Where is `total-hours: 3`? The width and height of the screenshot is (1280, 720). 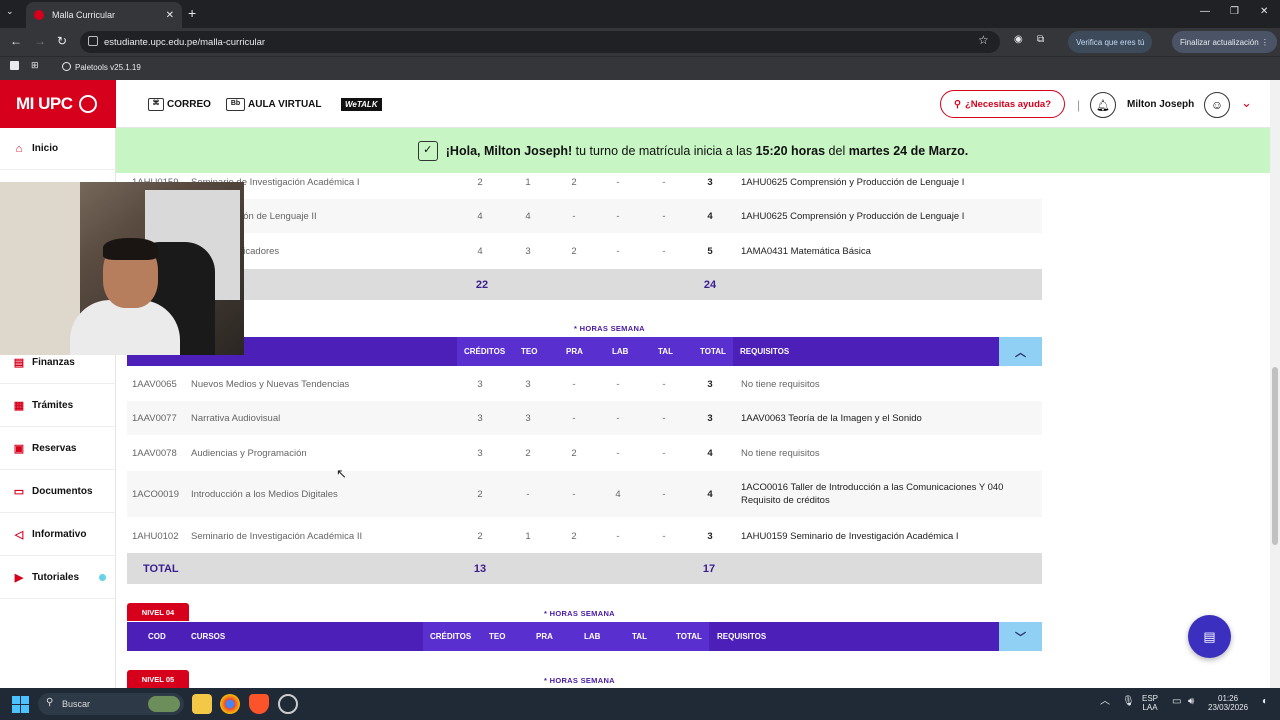 total-hours: 3 is located at coordinates (710, 182).